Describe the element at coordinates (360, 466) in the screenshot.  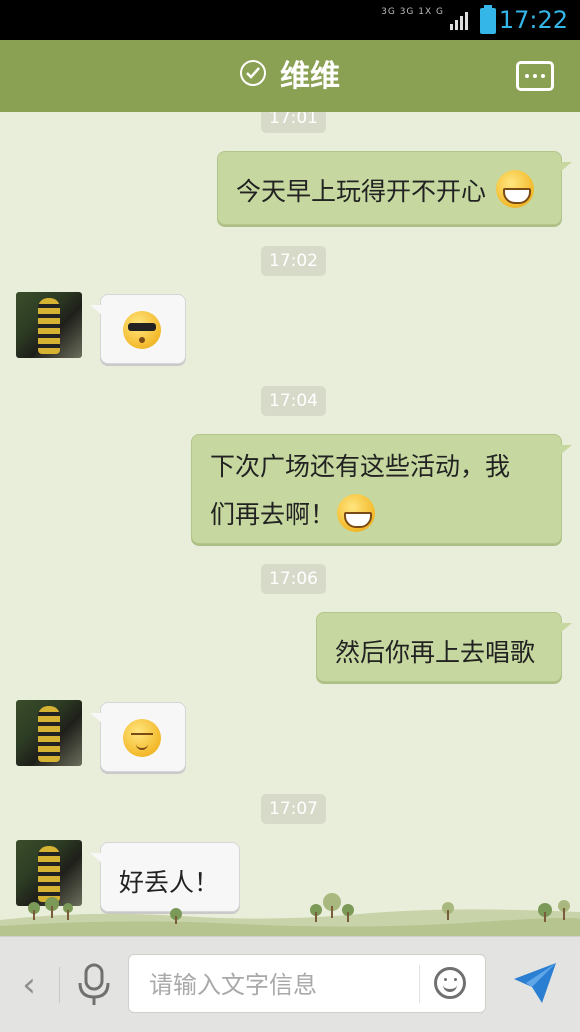
I see `message-text: 下次广场还有这些活动，我` at that location.